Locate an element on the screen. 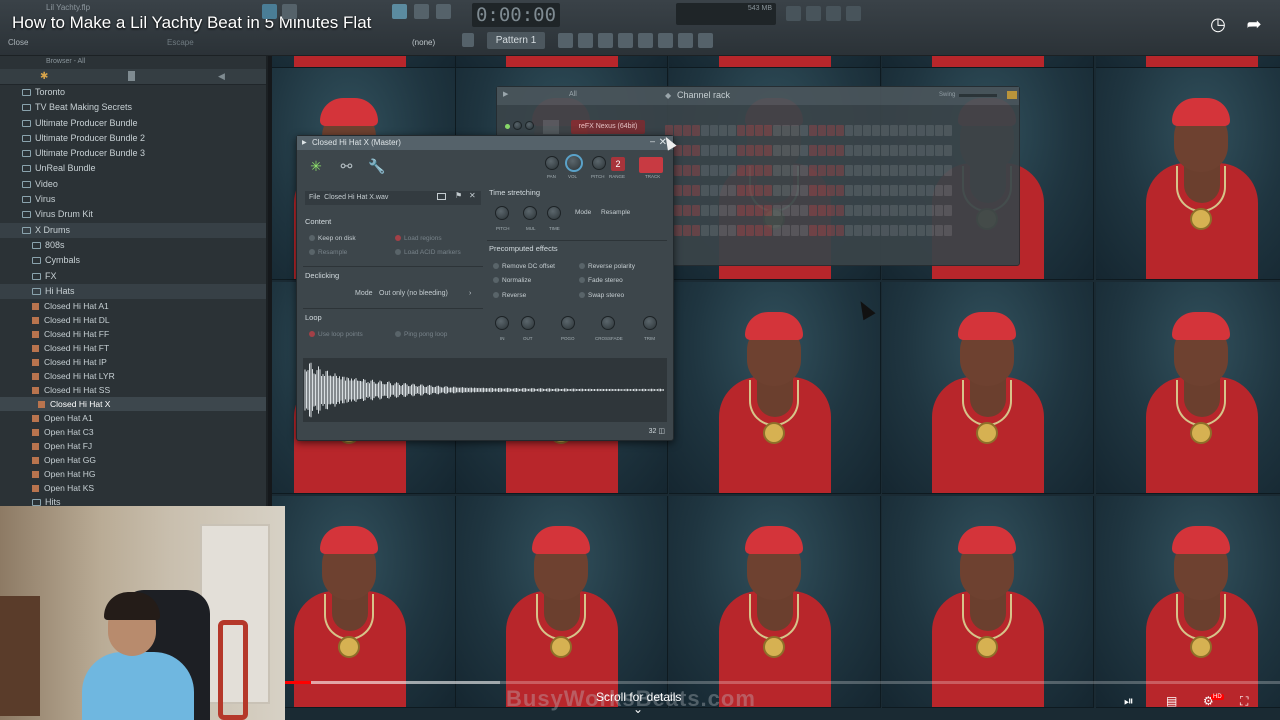 The width and height of the screenshot is (1280, 720). browser-star-icon: ✱ is located at coordinates (44, 76).